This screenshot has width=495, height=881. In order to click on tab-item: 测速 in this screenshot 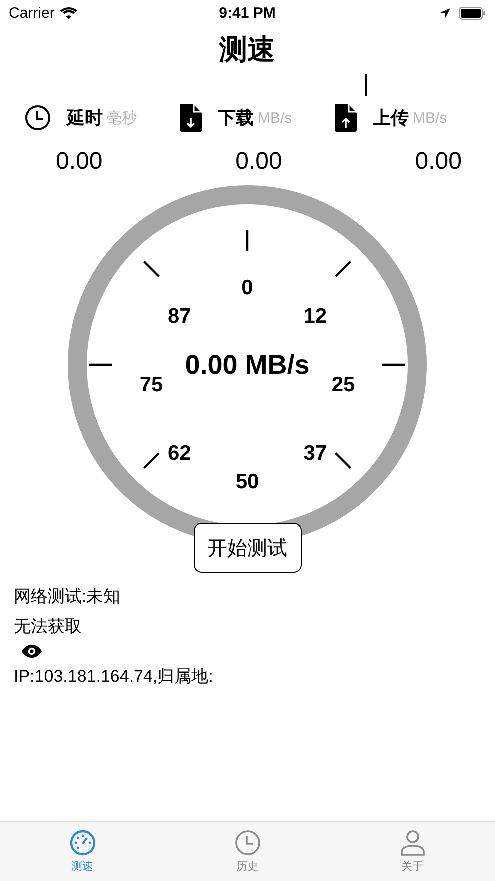, I will do `click(82, 851)`.